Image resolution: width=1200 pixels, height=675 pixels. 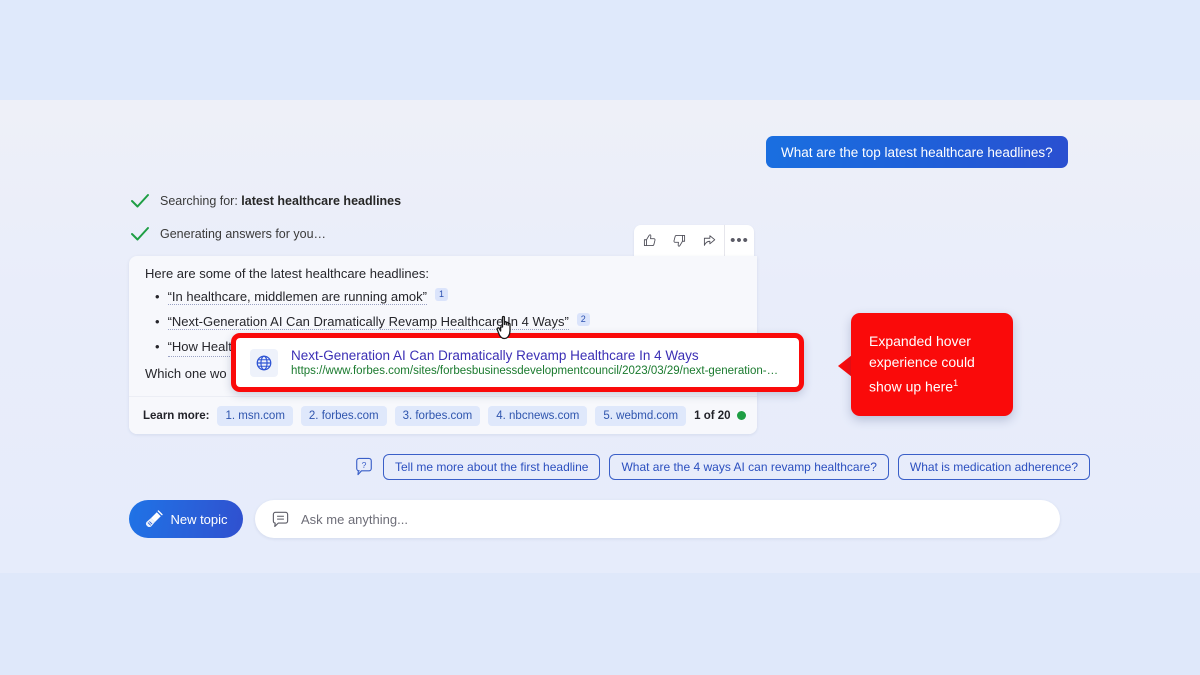 I want to click on learn-more-label: Learn more:, so click(x=176, y=415).